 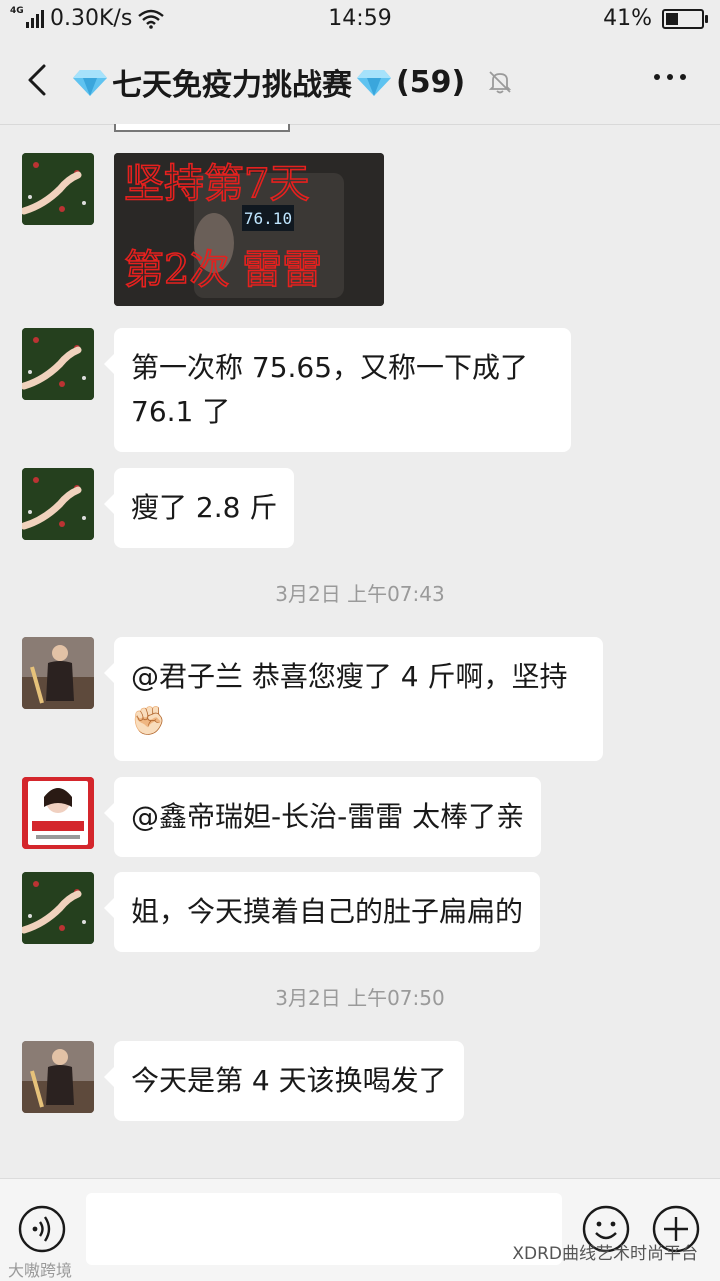 I want to click on list-item: 第一次称 75.65，又称一下成了76.1 了, so click(x=296, y=390).